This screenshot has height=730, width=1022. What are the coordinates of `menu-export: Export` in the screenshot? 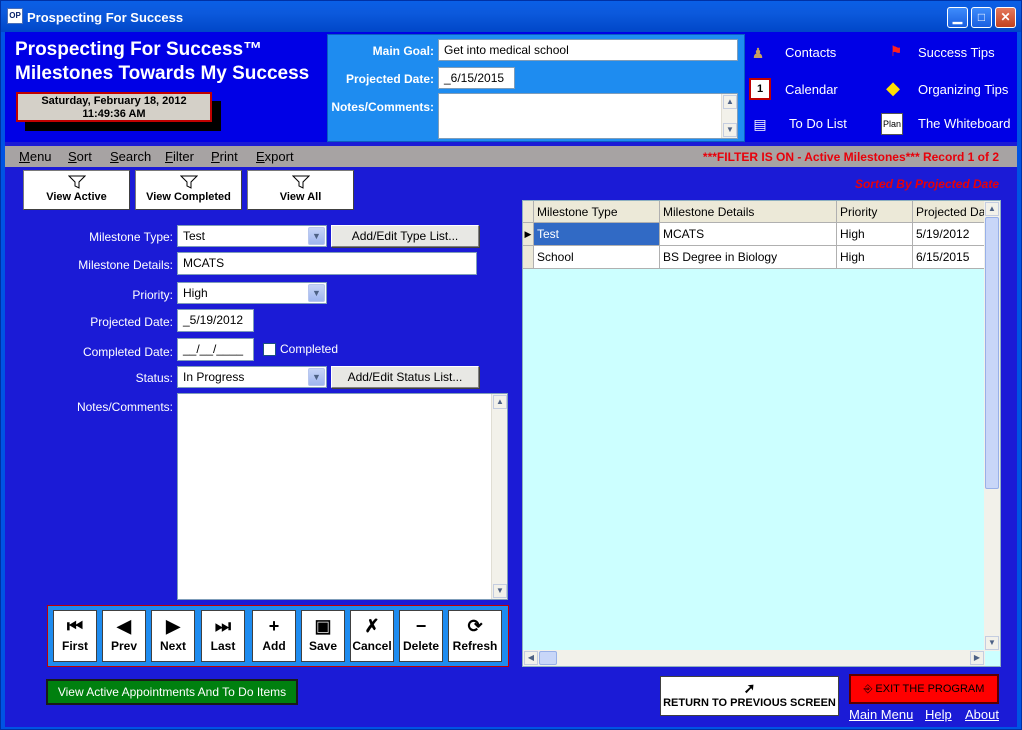 It's located at (275, 156).